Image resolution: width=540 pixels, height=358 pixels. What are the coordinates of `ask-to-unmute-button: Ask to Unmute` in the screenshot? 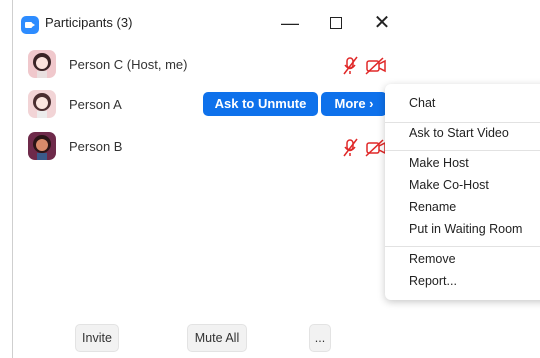 It's located at (260, 104).